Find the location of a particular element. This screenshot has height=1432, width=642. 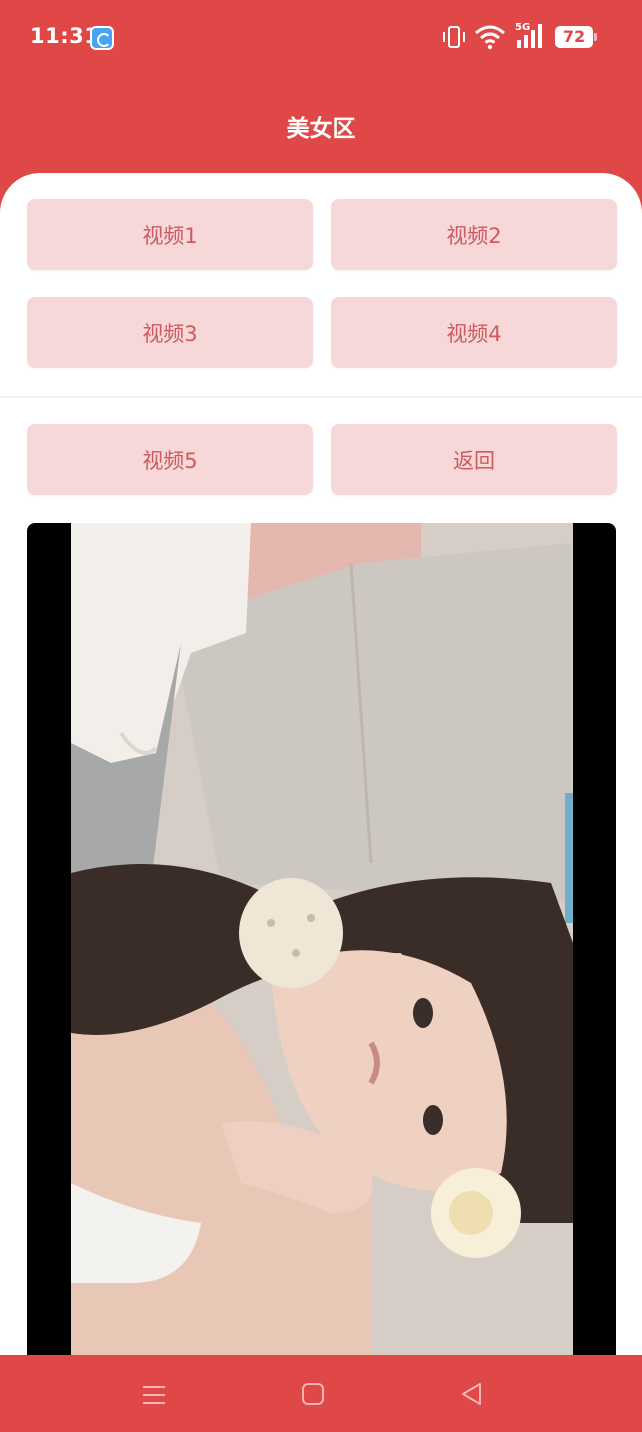

title-bar: 美女区 is located at coordinates (321, 124).